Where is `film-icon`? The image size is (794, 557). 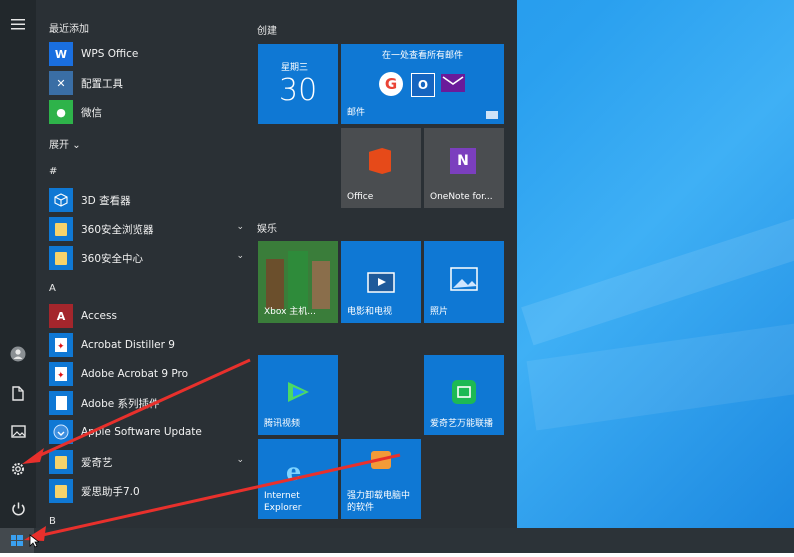 film-icon is located at coordinates (381, 282).